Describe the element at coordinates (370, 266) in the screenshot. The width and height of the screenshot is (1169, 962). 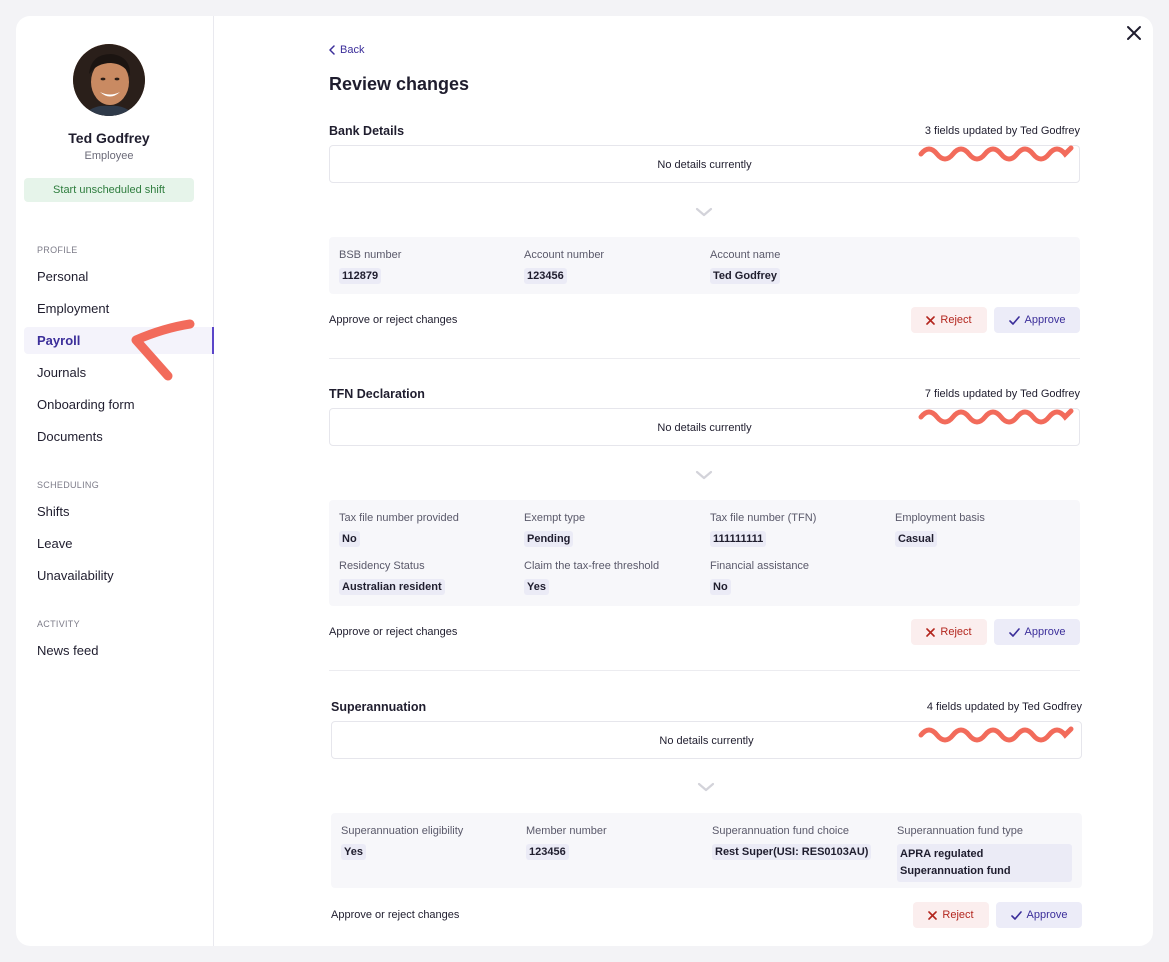
I see `field-bsb-number: BSB number 112879` at that location.